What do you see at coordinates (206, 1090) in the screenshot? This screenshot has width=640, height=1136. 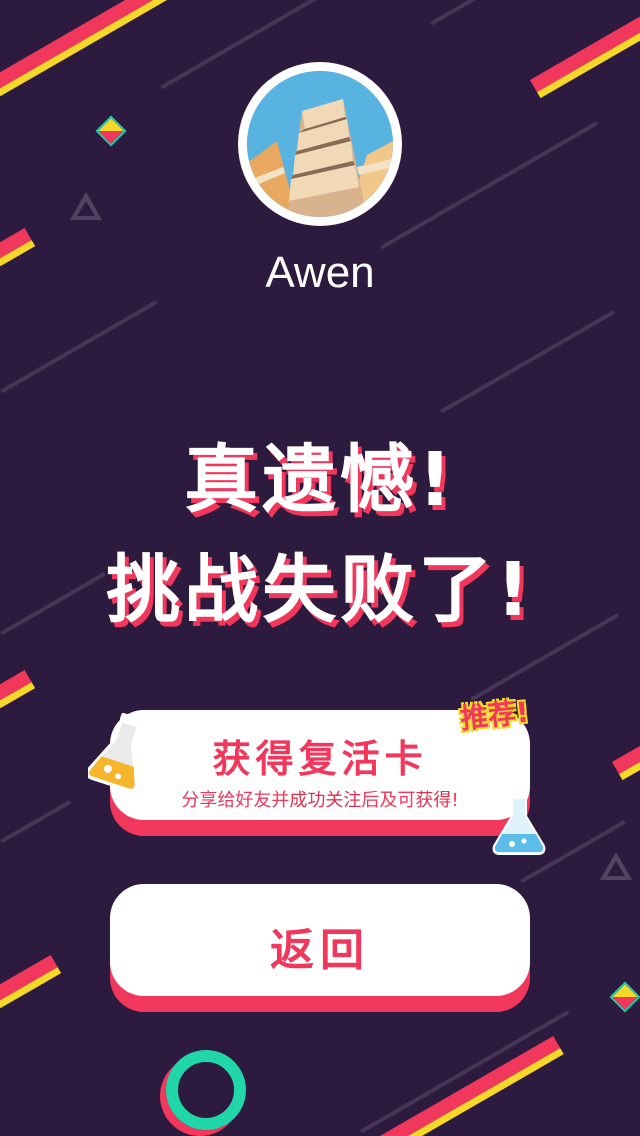 I see `decor-ring` at bounding box center [206, 1090].